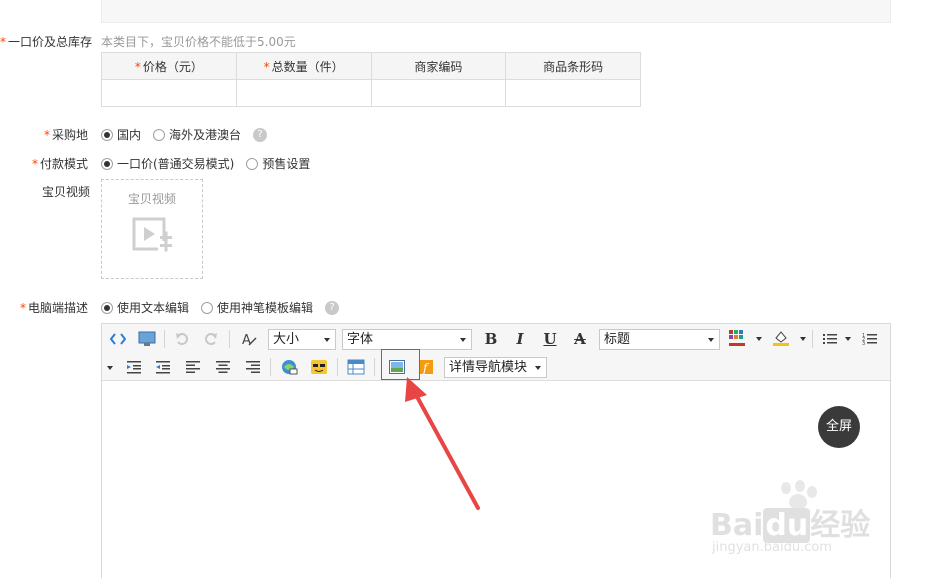 The width and height of the screenshot is (928, 578). What do you see at coordinates (781, 338) in the screenshot?
I see `background-color-icon` at bounding box center [781, 338].